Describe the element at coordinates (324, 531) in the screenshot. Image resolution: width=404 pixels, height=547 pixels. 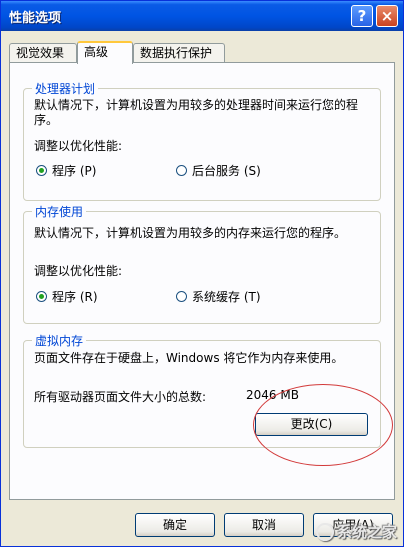
I see `watermark-logo-icon` at that location.